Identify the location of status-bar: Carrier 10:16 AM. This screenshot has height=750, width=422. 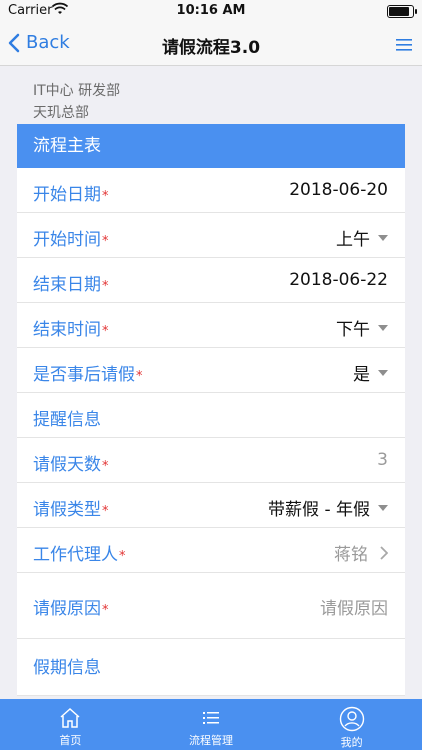
(211, 11).